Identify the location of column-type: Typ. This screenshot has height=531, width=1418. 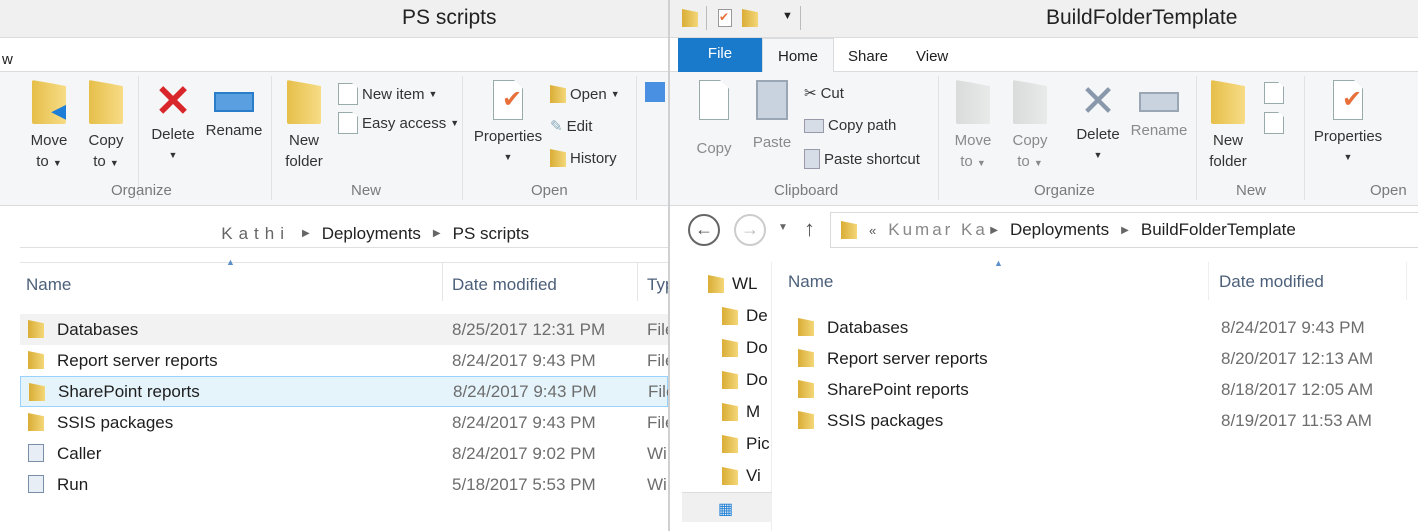
(657, 285).